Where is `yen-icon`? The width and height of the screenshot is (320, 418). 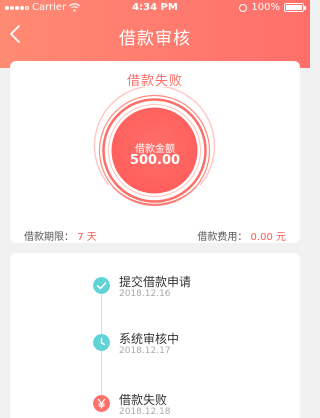
yen-icon is located at coordinates (101, 403).